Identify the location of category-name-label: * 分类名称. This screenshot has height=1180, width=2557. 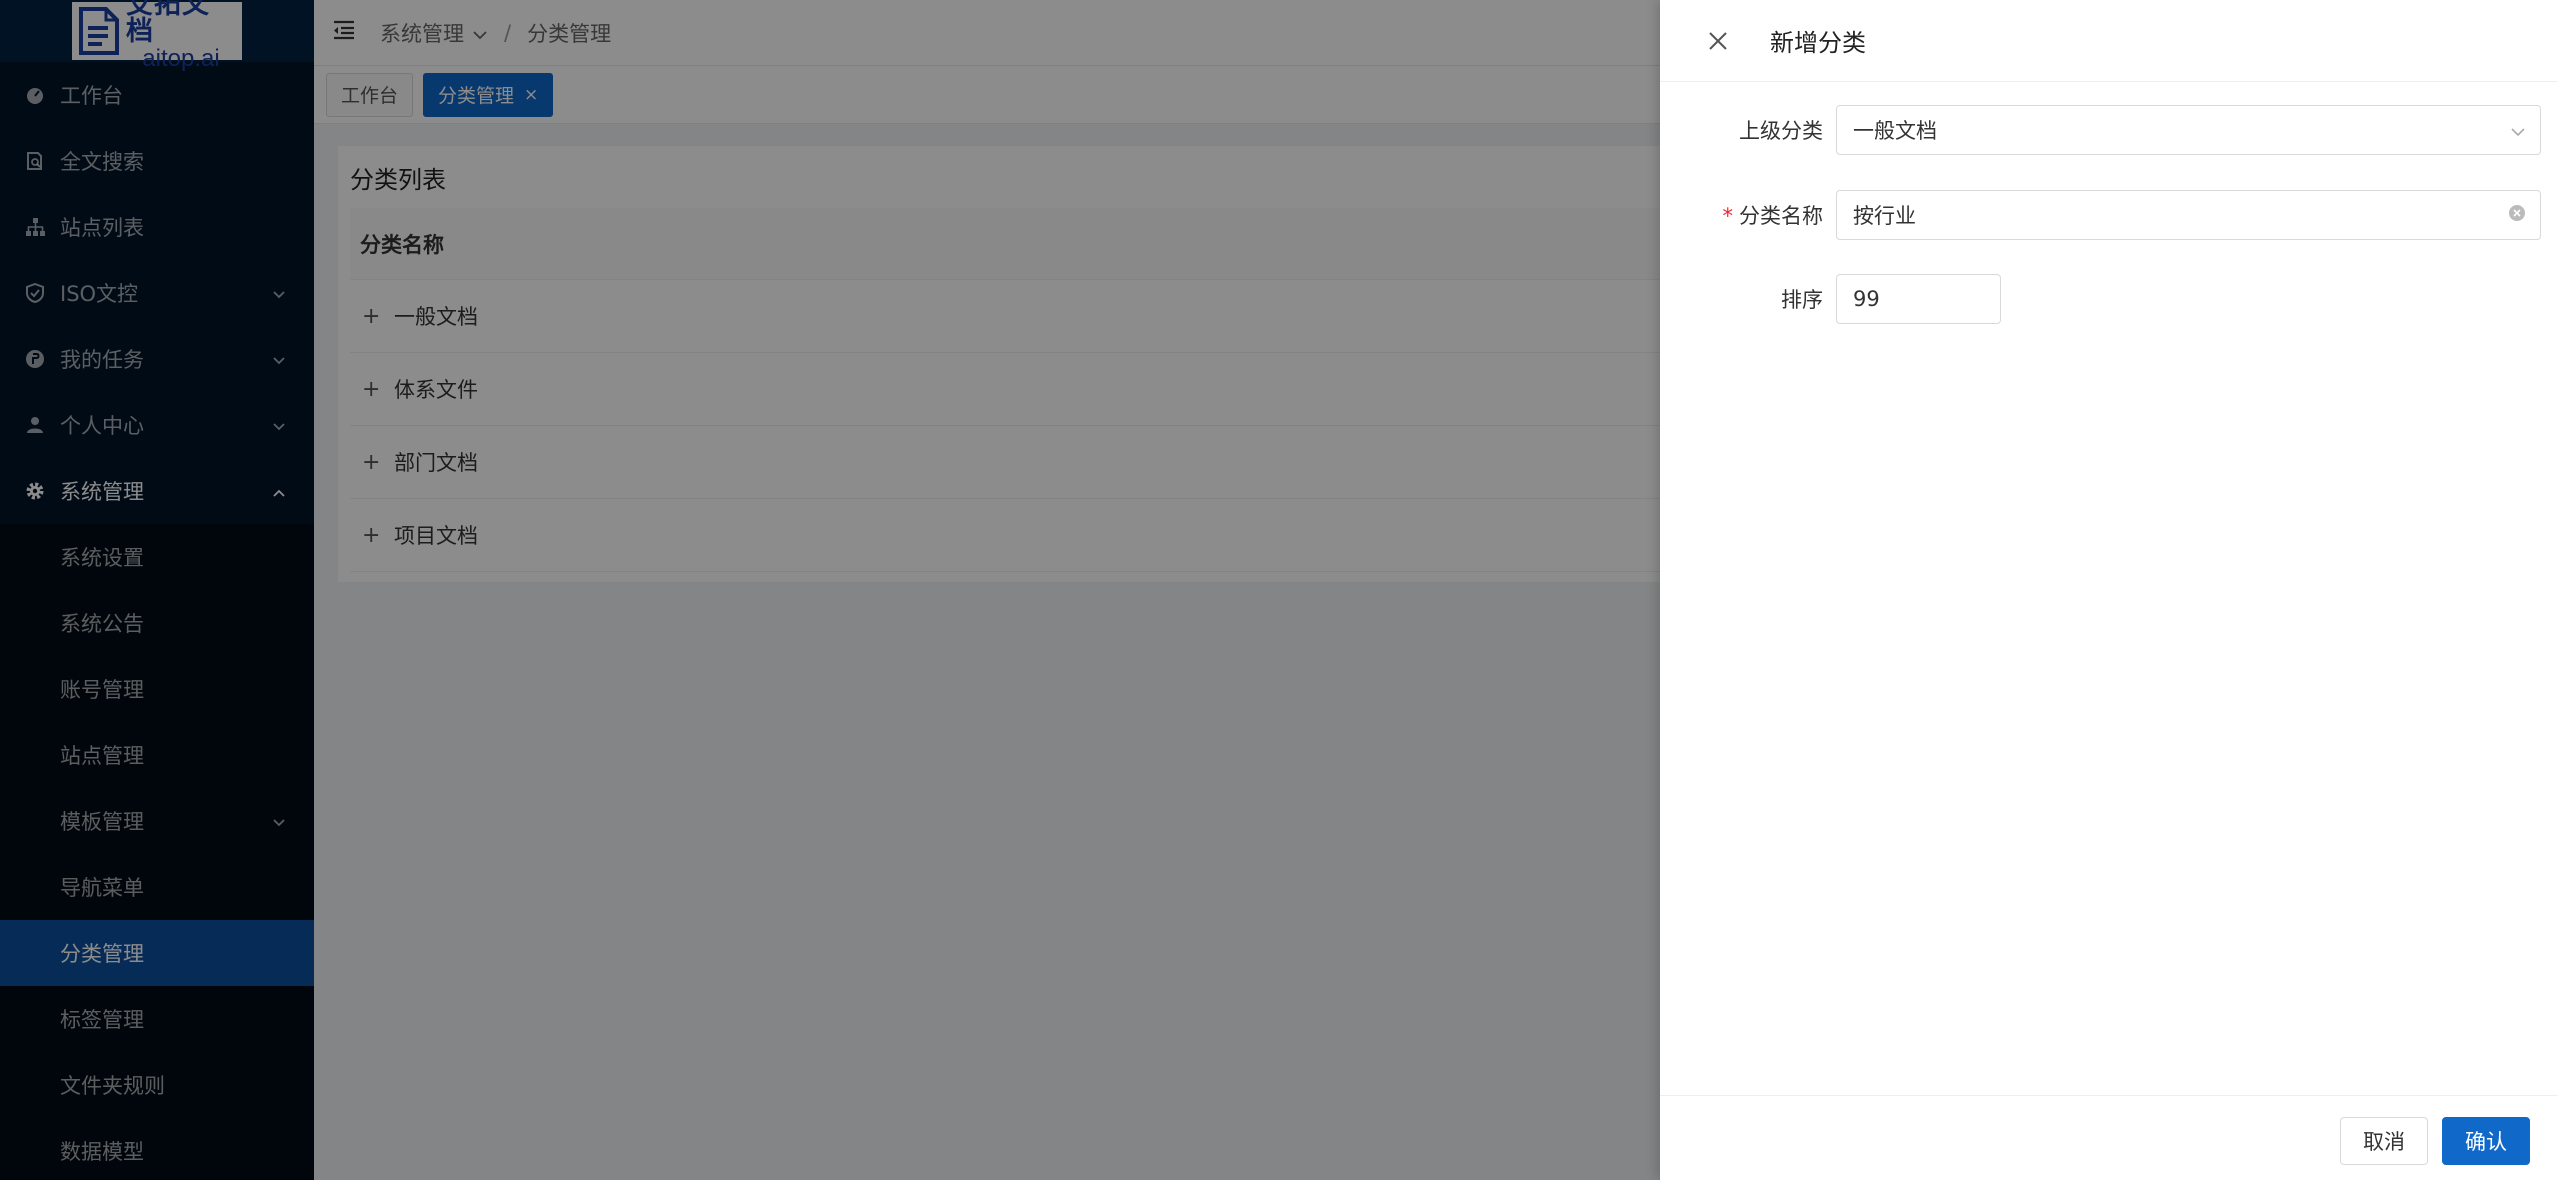
(1742, 215).